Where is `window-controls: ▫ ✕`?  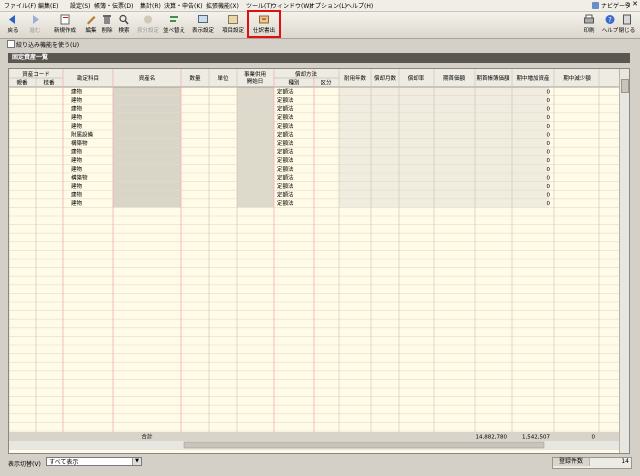
window-controls: ▫ ✕ is located at coordinates (631, 4).